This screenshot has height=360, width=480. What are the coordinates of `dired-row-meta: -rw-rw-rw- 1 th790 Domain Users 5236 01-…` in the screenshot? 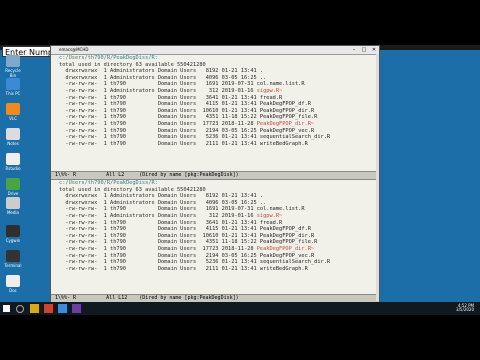 It's located at (159, 262).